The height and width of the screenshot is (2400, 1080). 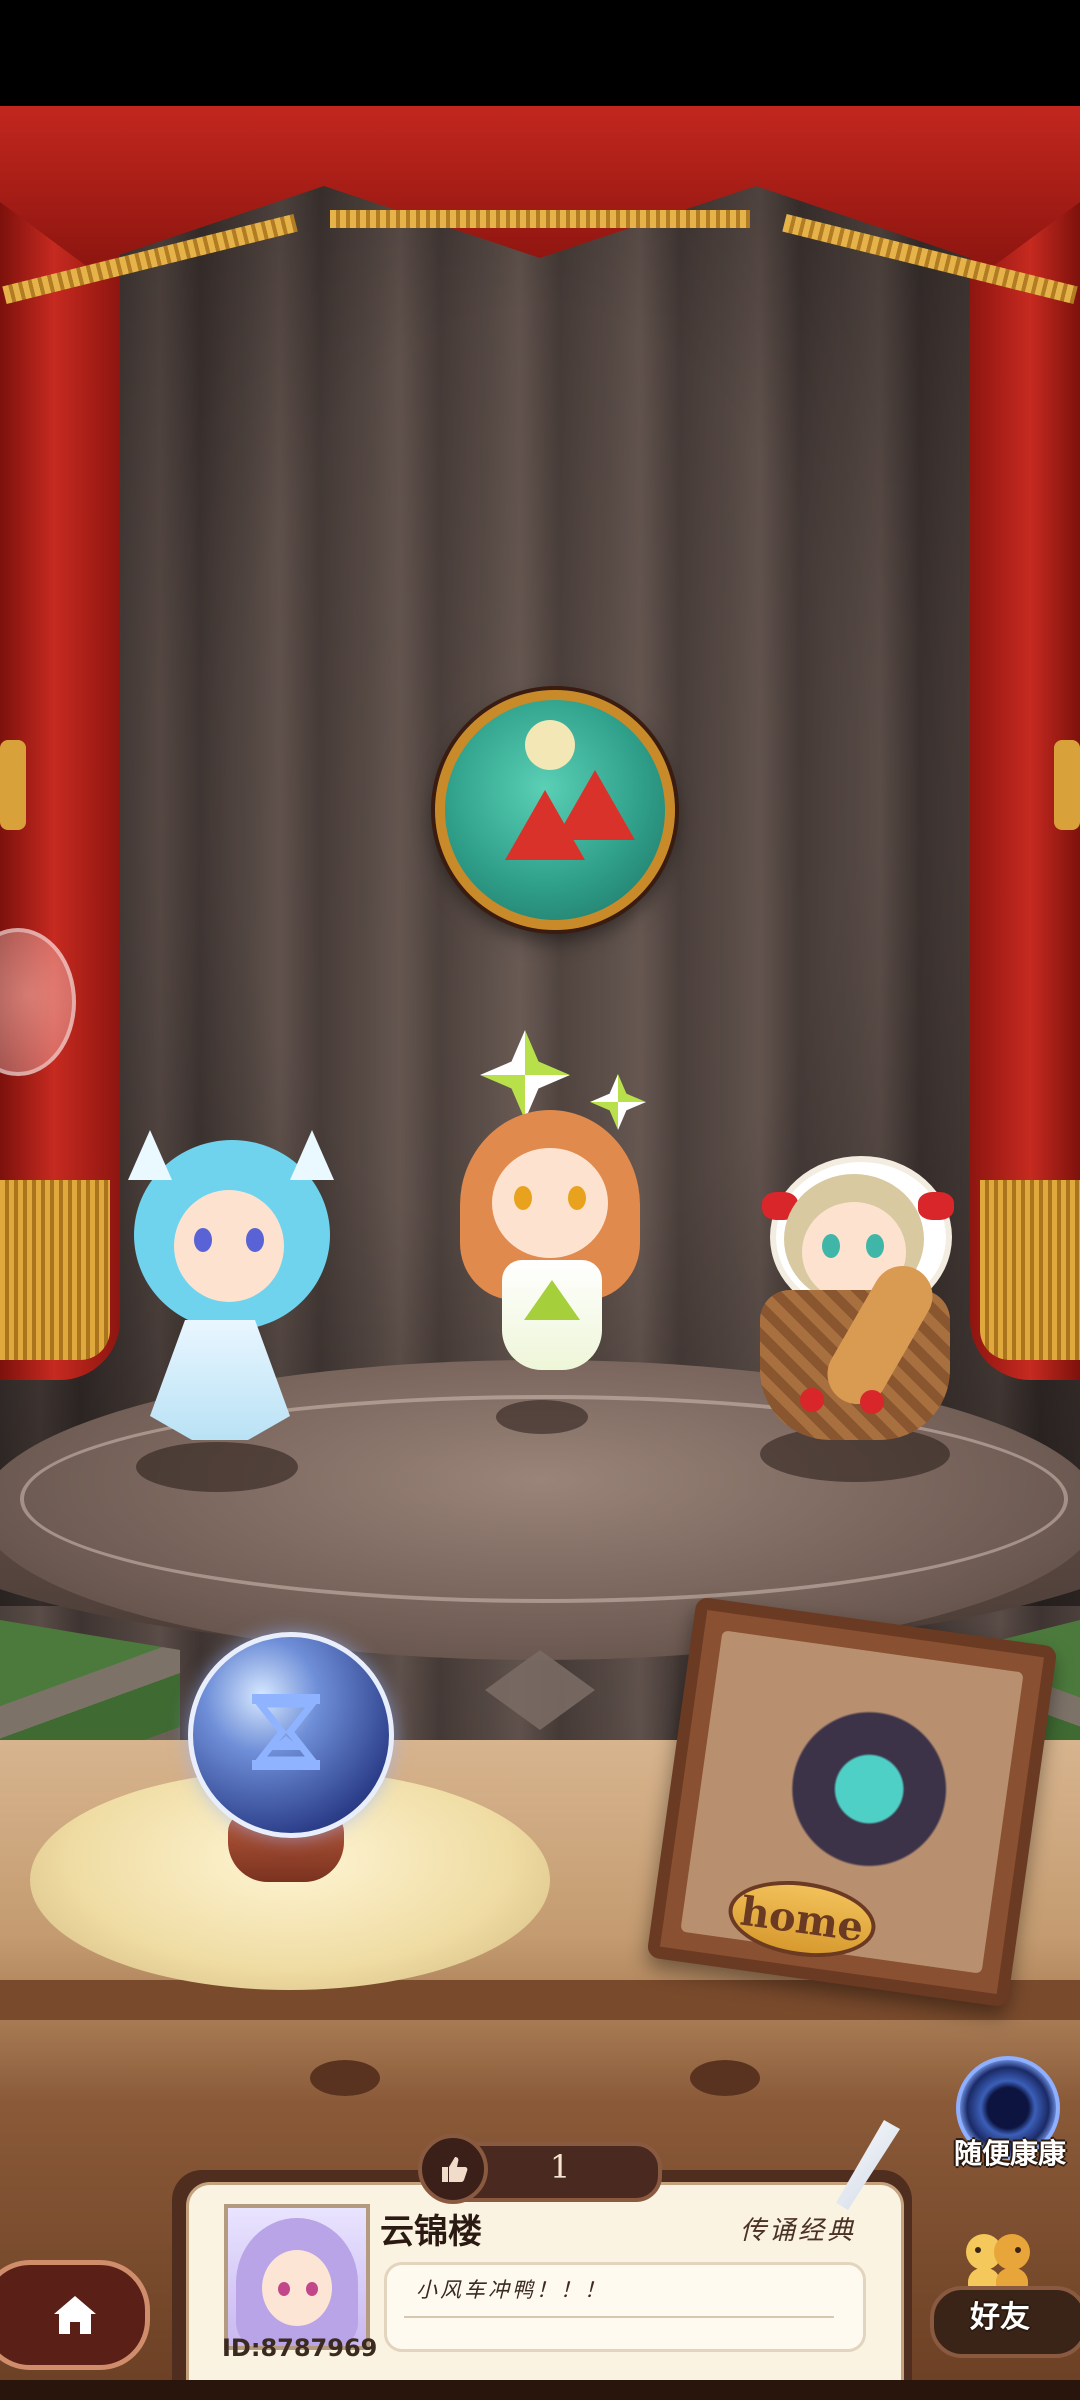 I want to click on drawer-knob-left, so click(x=345, y=2078).